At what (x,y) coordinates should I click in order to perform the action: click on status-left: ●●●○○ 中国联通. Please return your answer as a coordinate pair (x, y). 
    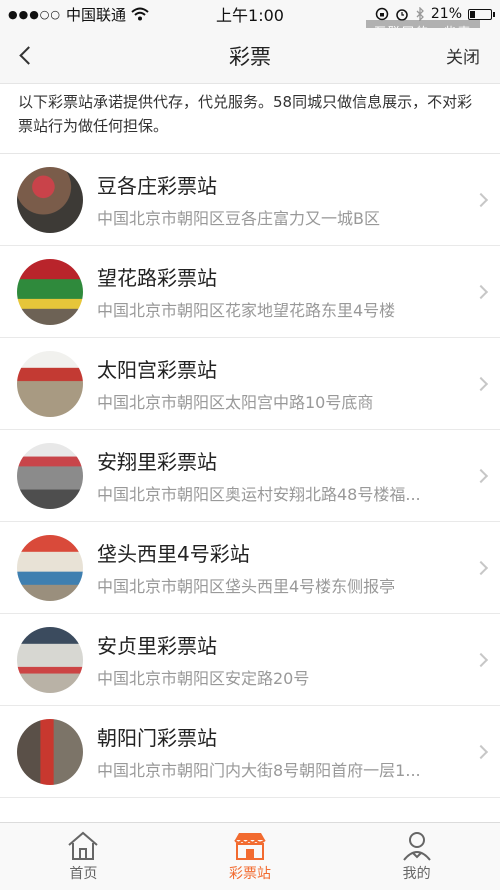
    Looking at the image, I should click on (78, 14).